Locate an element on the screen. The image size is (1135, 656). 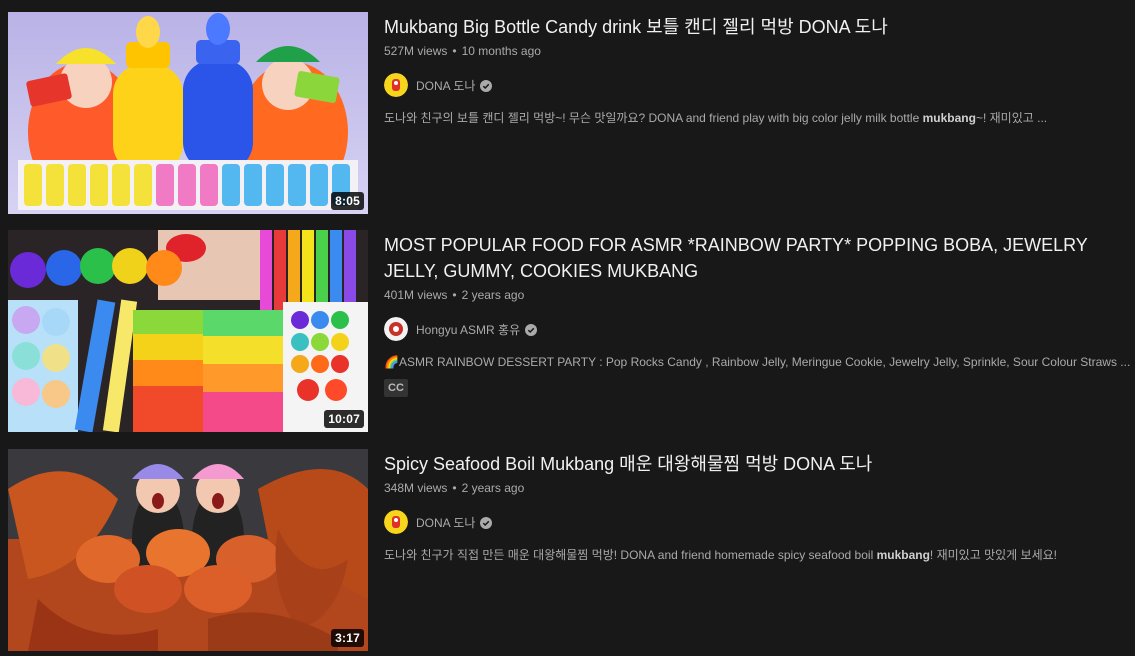
video-duration: 3:17 is located at coordinates (347, 638).